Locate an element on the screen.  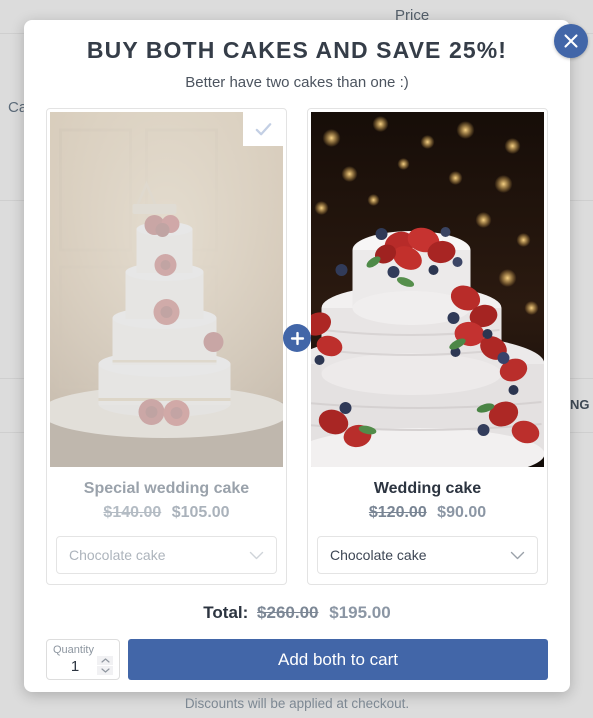
close-icon is located at coordinates (571, 41).